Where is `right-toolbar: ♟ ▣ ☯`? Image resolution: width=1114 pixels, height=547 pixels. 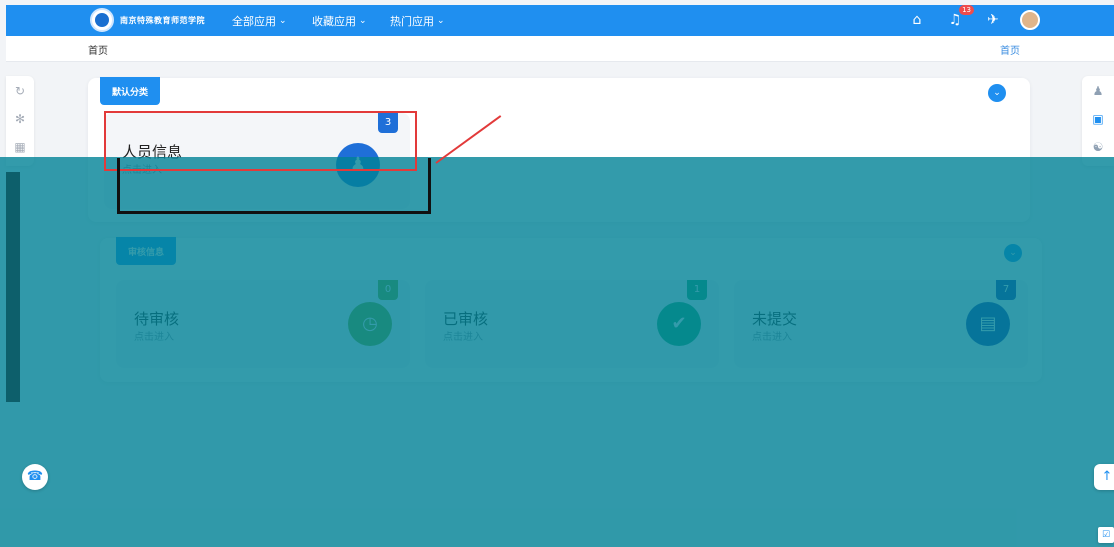 right-toolbar: ♟ ▣ ☯ is located at coordinates (1098, 121).